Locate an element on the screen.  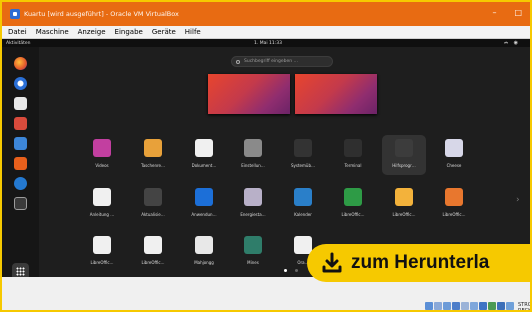
menu-maschine: Maschine is located at coordinates (52, 32).